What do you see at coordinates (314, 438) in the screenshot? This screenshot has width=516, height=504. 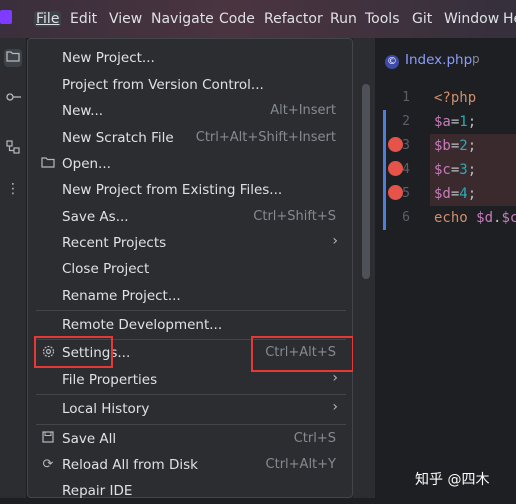 I see `menu-item-shortcut: Ctrl+S` at bounding box center [314, 438].